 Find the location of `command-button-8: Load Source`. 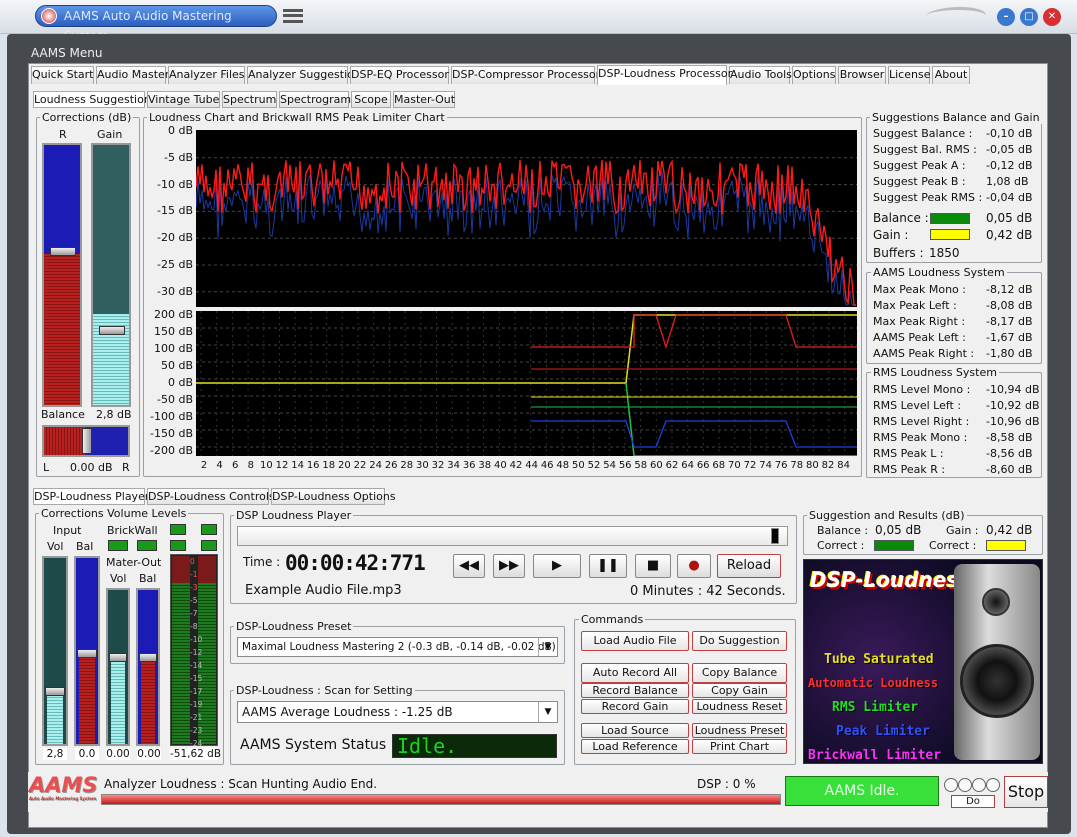

command-button-8: Load Source is located at coordinates (635, 730).